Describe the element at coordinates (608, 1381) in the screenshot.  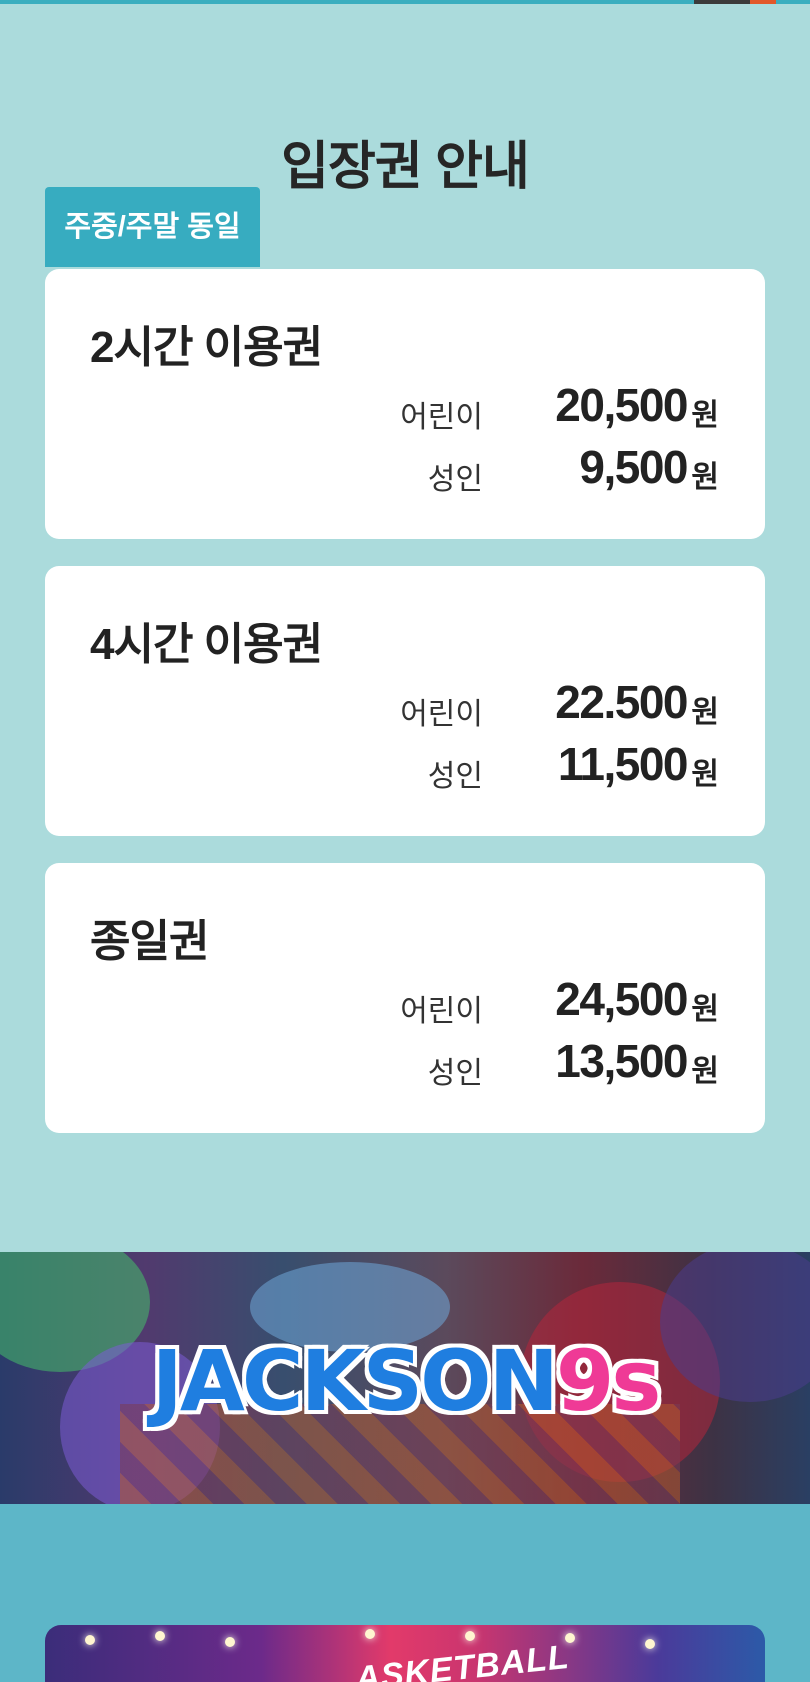
I see `logo-accent-text: 9s` at that location.